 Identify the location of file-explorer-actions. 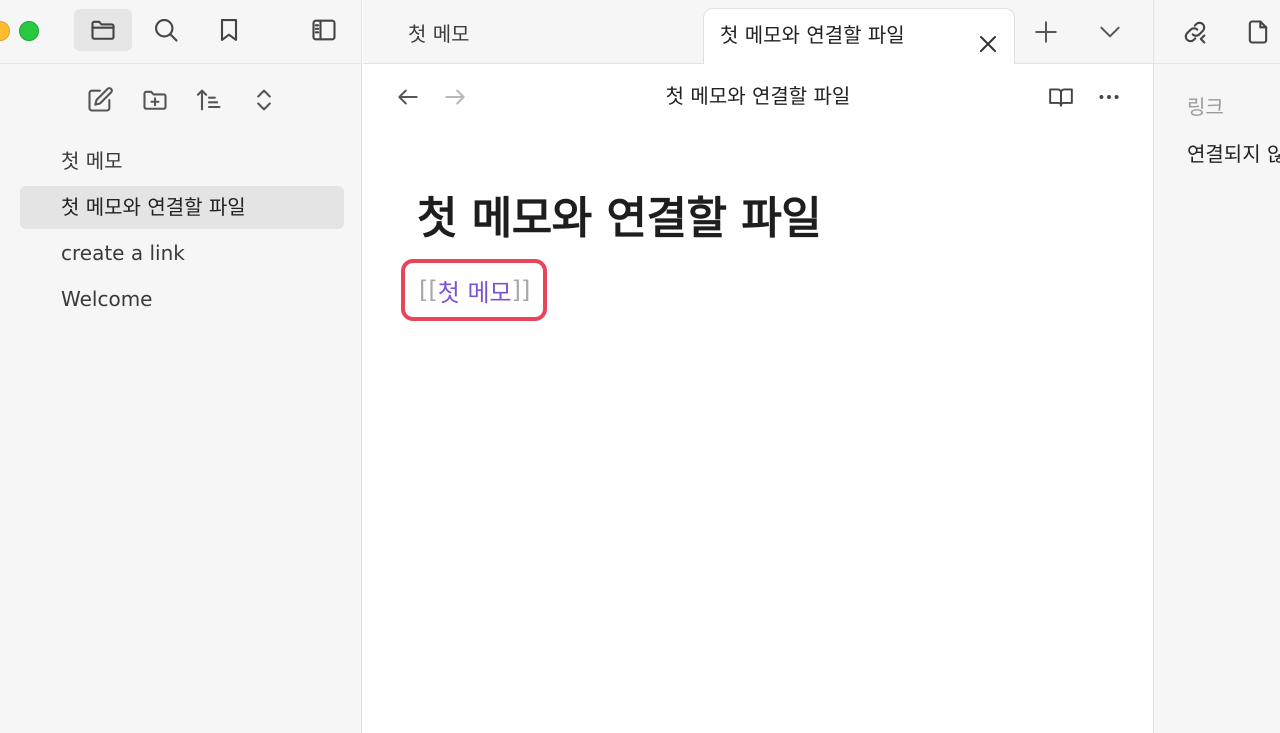
(181, 100).